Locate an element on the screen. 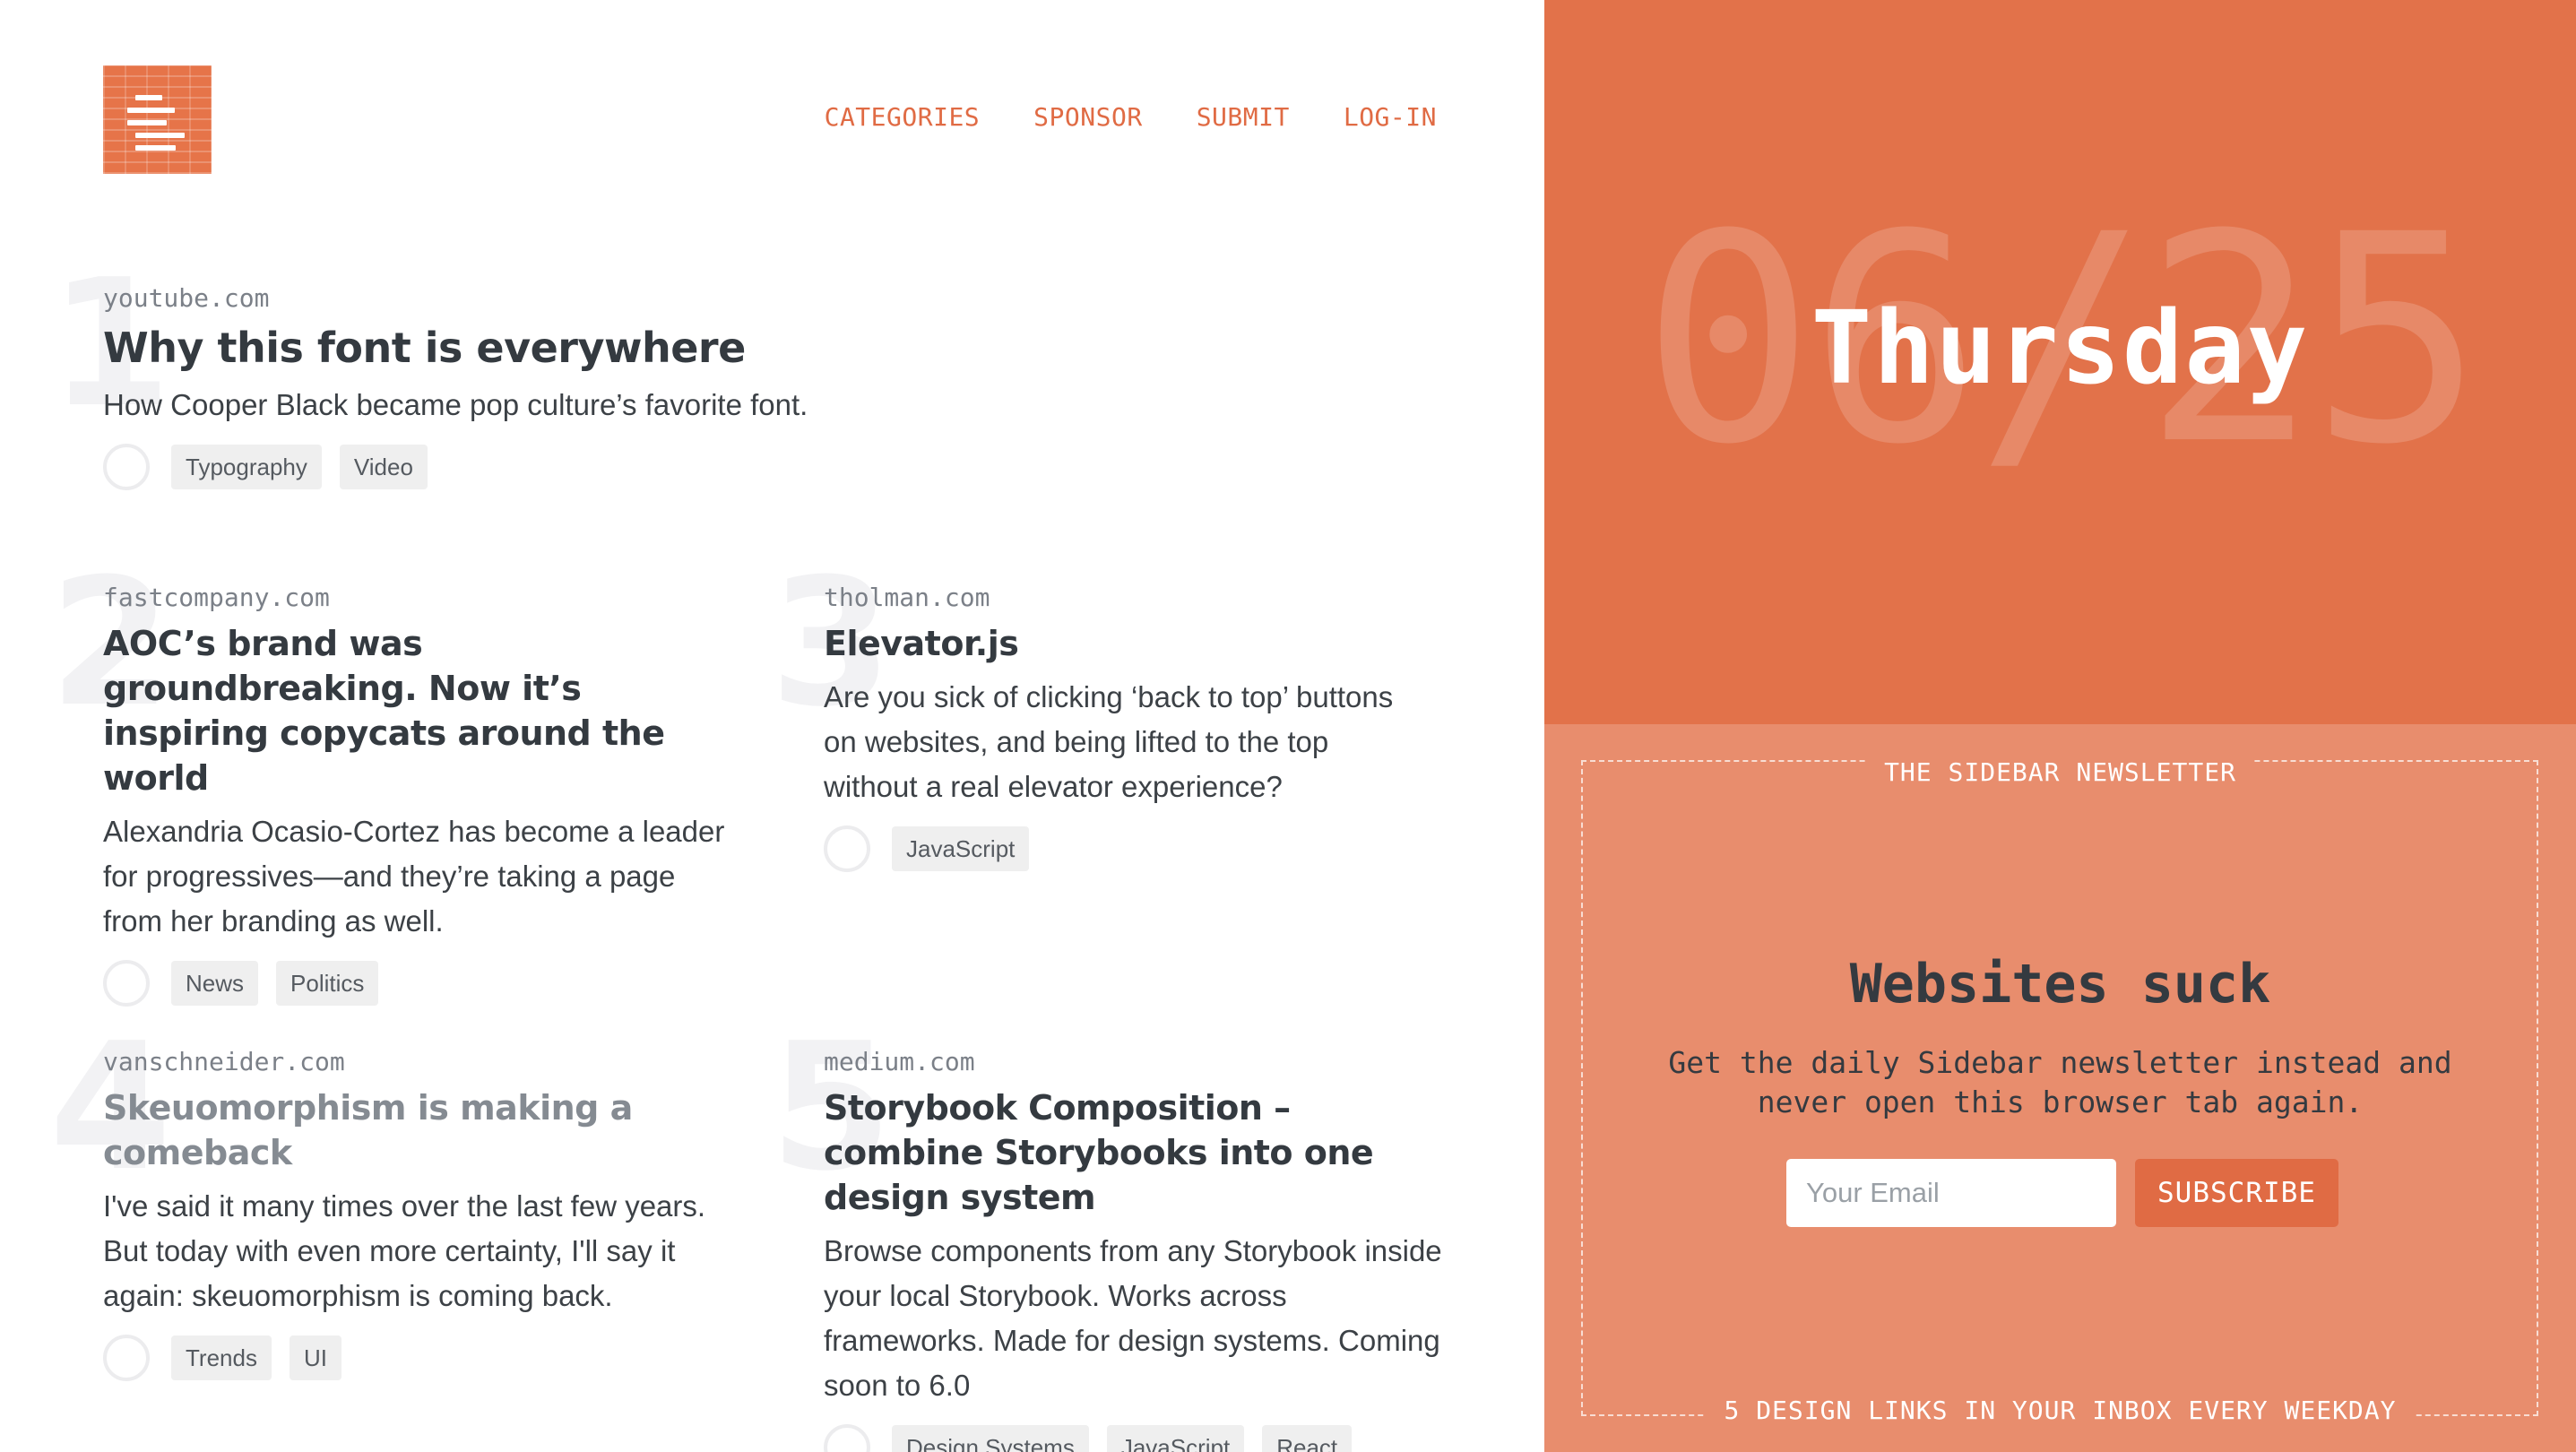 The width and height of the screenshot is (2576, 1452). day-name: Thursday is located at coordinates (2060, 348).